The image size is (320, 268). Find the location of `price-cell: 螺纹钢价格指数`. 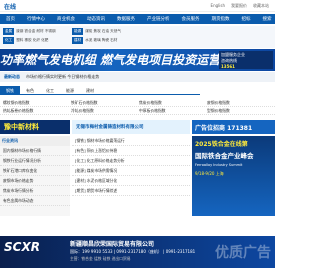

price-cell: 螺纹钢价格指数 is located at coordinates (34, 103).